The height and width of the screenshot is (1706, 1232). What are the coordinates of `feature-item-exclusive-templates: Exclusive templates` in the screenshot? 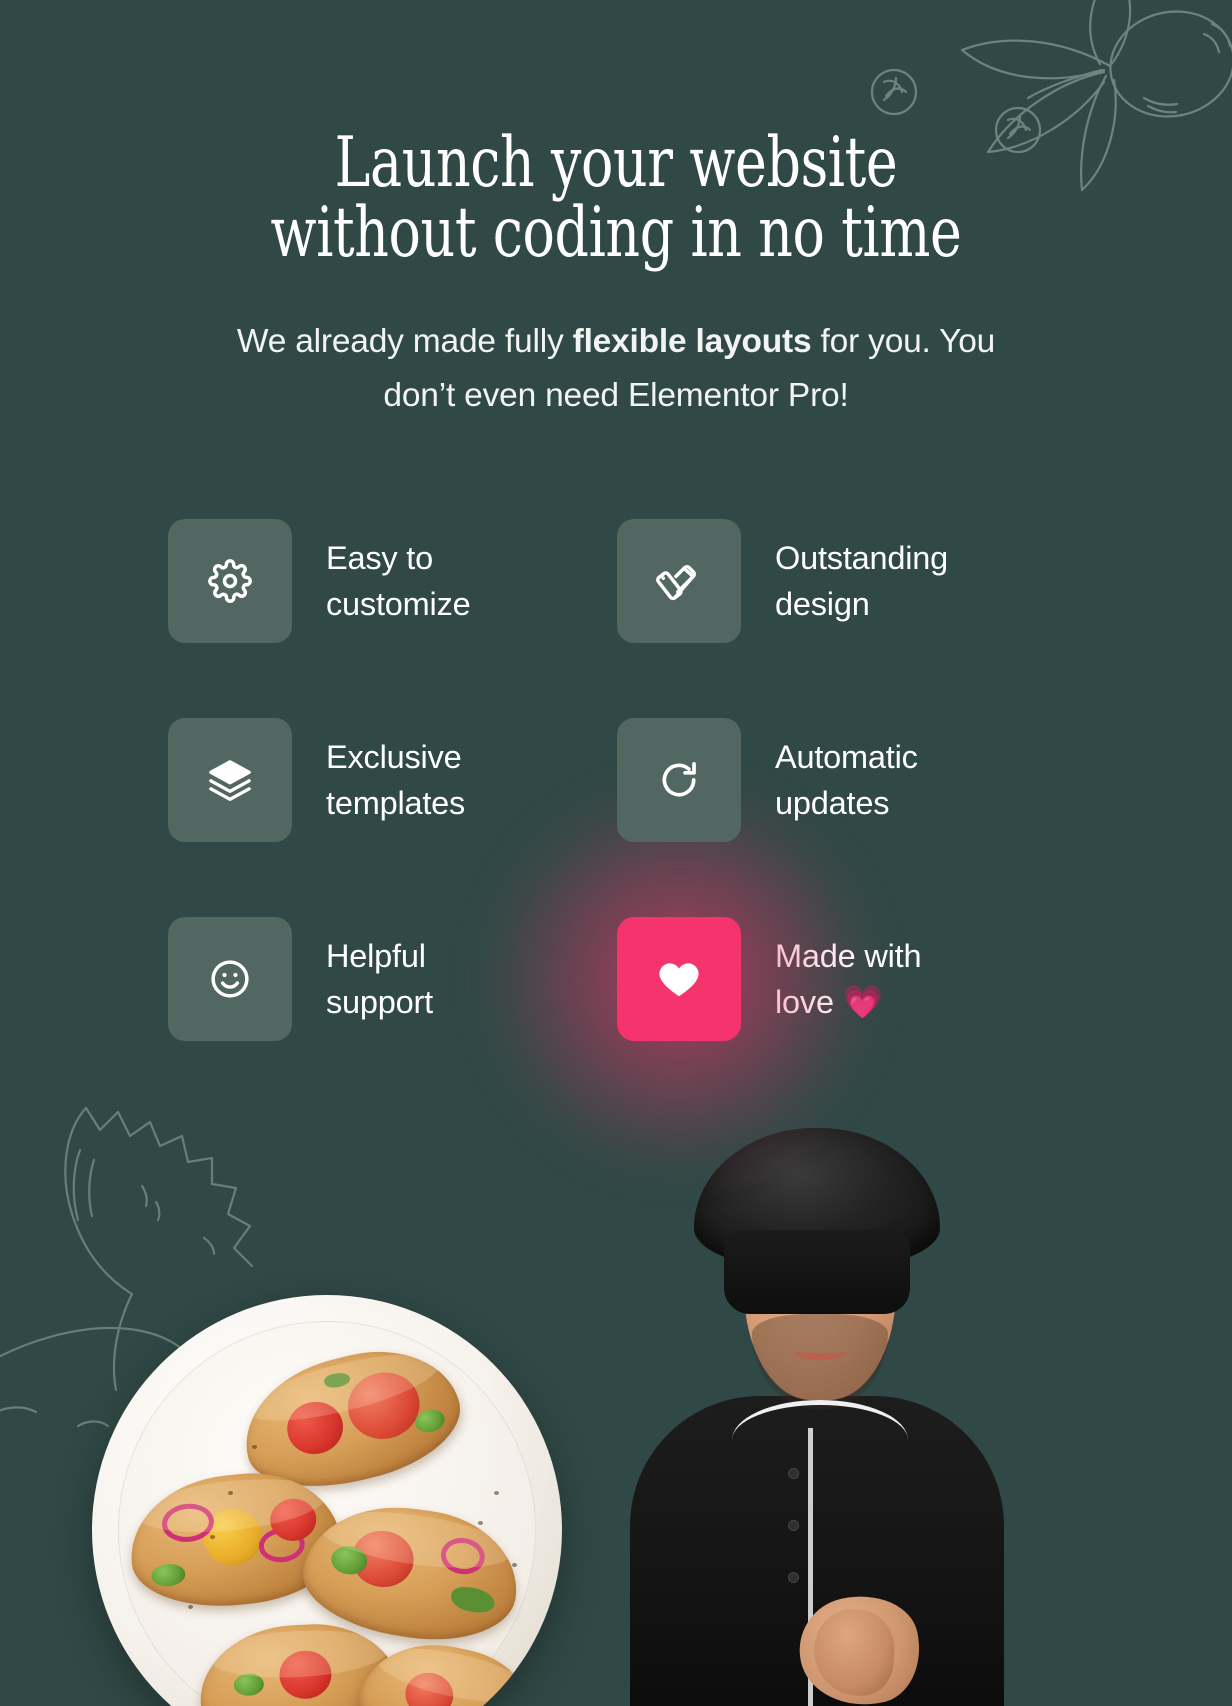 It's located at (392, 780).